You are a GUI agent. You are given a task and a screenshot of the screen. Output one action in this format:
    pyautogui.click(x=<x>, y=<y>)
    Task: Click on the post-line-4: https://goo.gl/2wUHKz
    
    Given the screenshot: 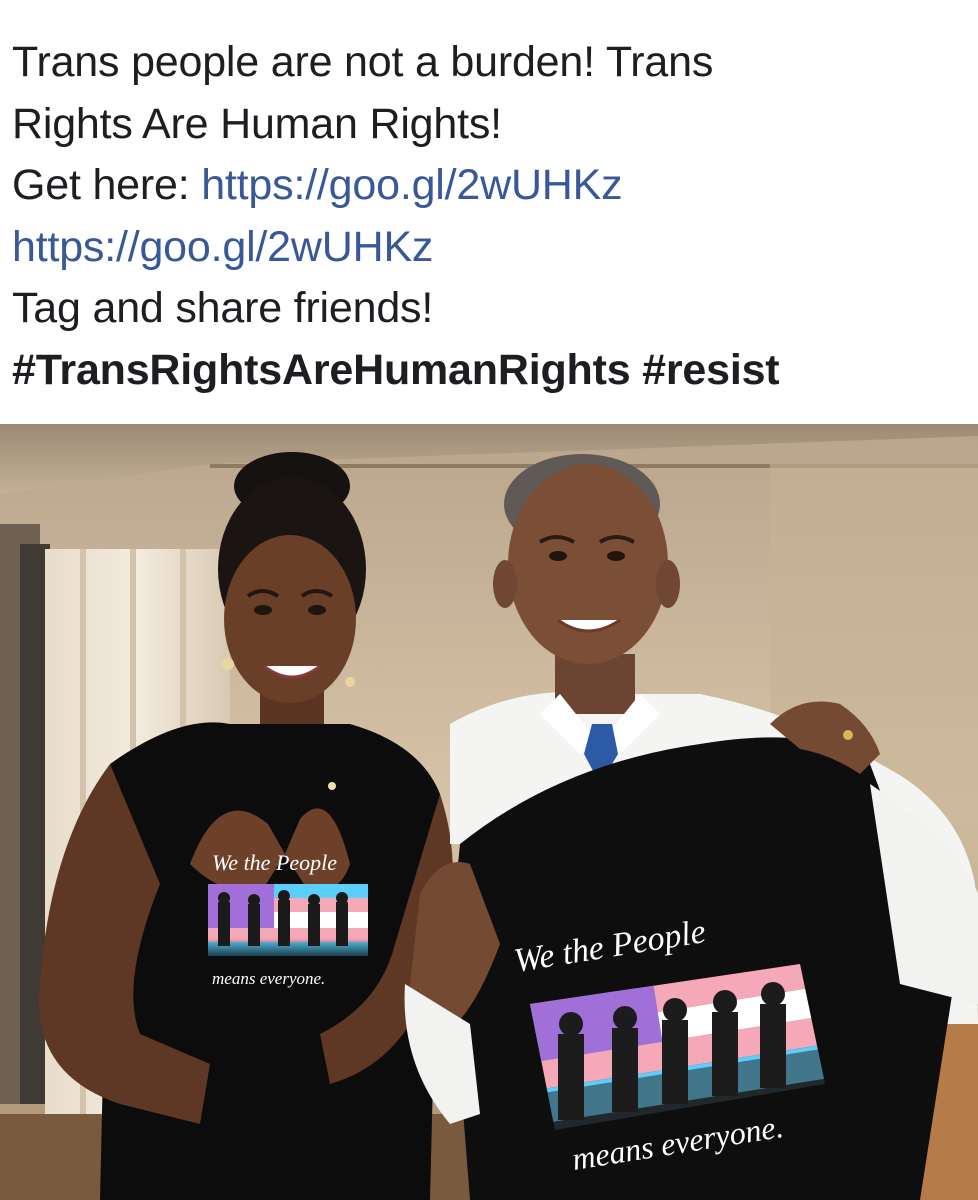 What is the action you would take?
    pyautogui.click(x=488, y=248)
    